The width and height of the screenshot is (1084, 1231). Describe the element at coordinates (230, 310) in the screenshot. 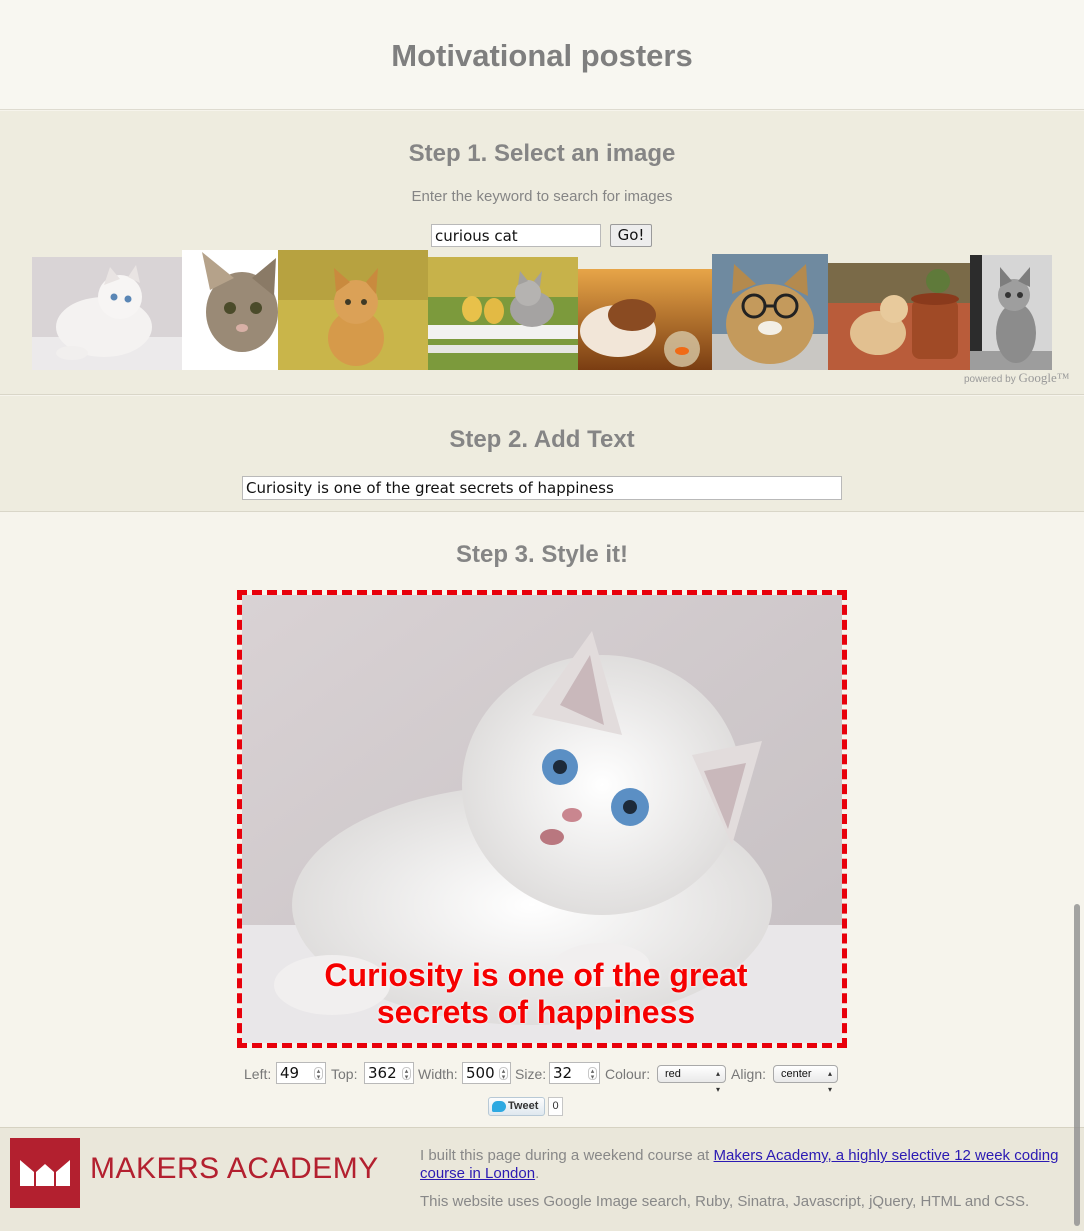

I see `thumbnail-tabby-kitten` at that location.